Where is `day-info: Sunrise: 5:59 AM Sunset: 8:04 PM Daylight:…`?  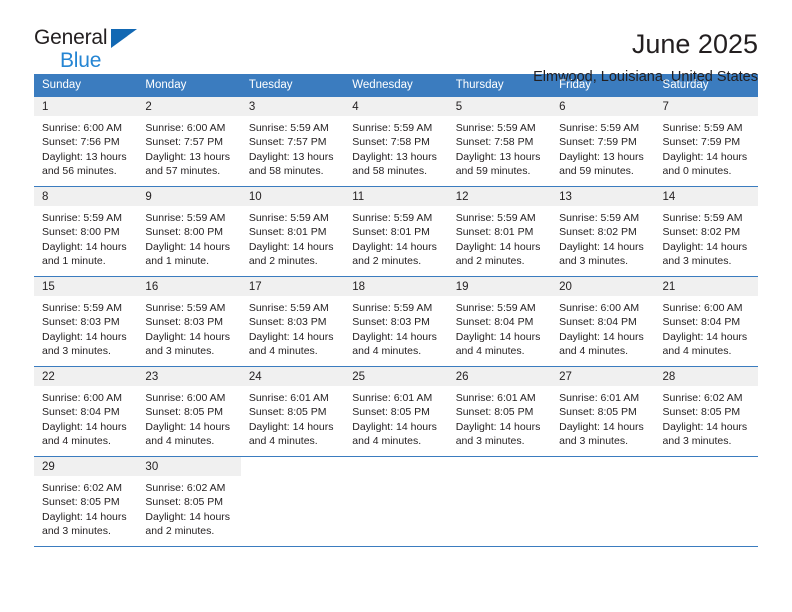
day-info: Sunrise: 5:59 AM Sunset: 8:04 PM Daylight:… is located at coordinates (499, 327).